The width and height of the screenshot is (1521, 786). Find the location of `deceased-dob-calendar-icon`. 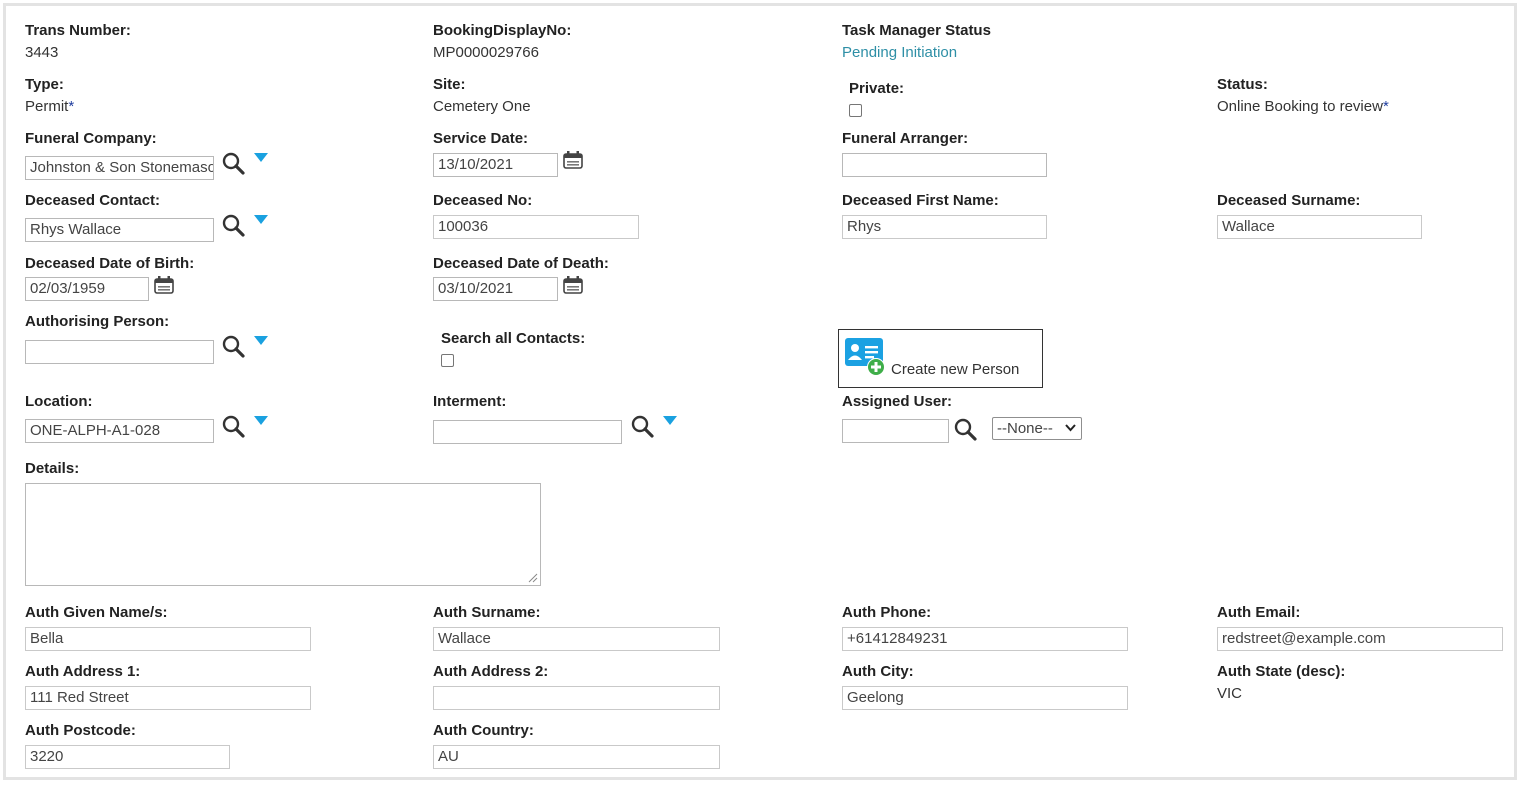

deceased-dob-calendar-icon is located at coordinates (164, 285).